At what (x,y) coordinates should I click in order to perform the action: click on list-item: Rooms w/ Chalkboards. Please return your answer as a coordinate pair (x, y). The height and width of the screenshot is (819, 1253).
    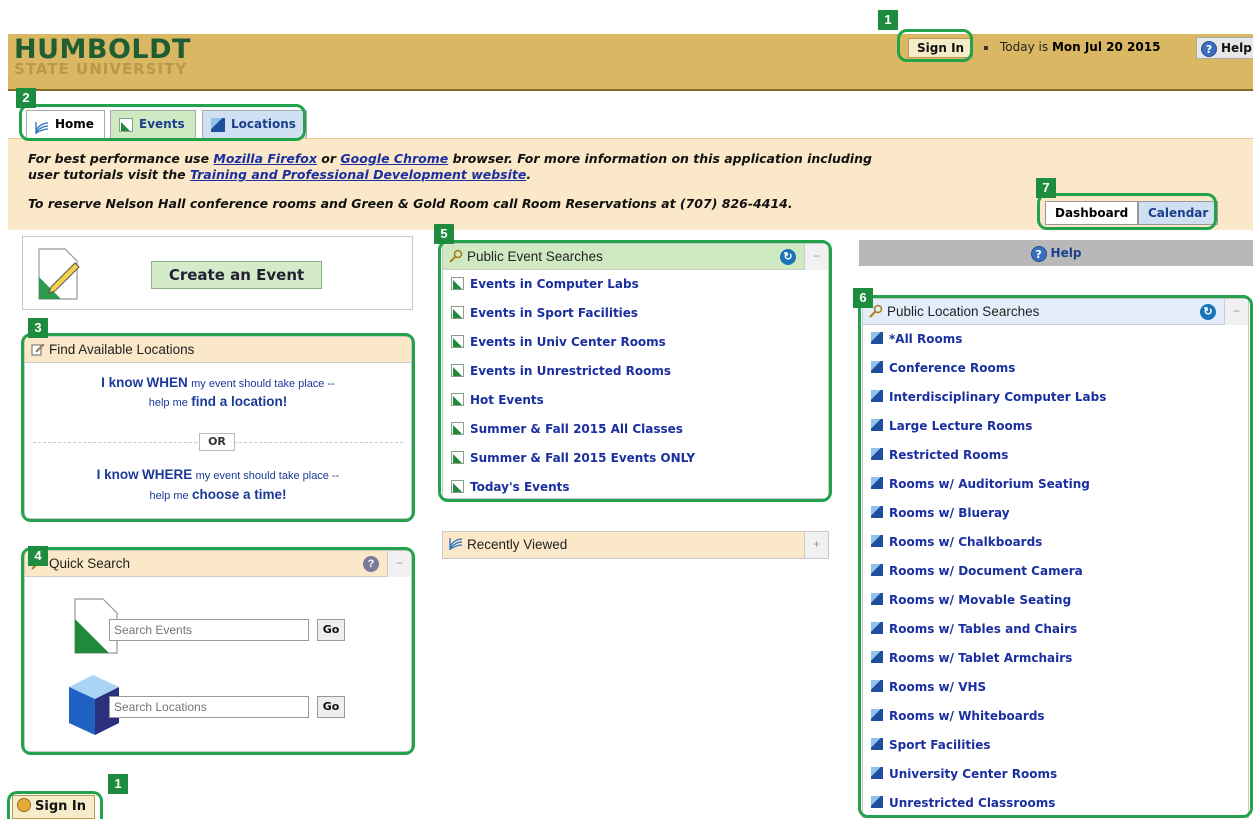
    Looking at the image, I should click on (1055, 542).